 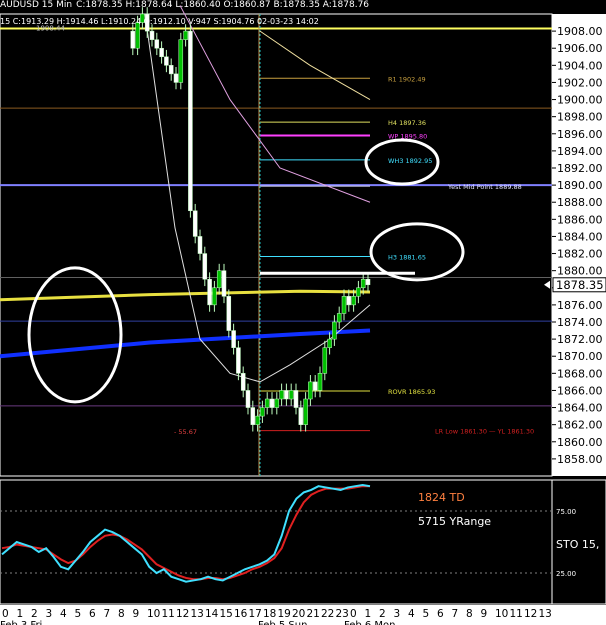 What do you see at coordinates (484, 432) in the screenshot?
I see `level-label: LR Low 1861.30 — YL 1861.30` at bounding box center [484, 432].